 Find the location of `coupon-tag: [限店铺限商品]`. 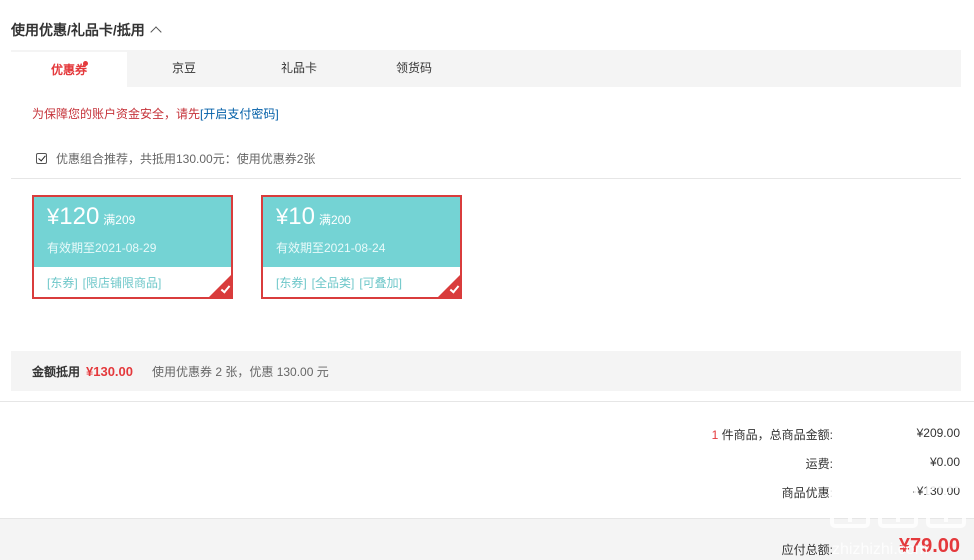

coupon-tag: [限店铺限商品] is located at coordinates (122, 282).